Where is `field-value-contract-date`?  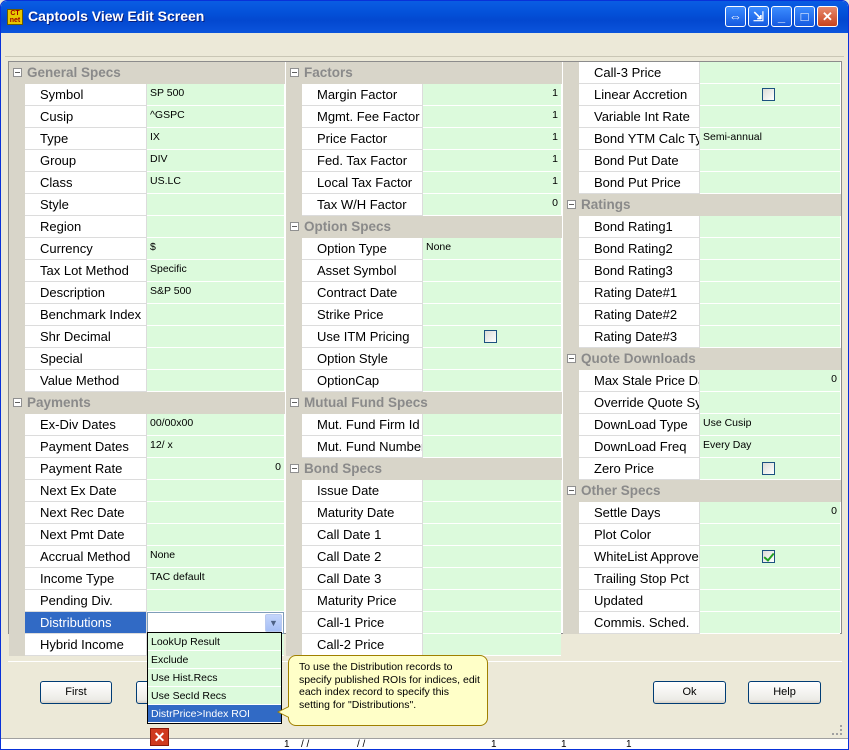
field-value-contract-date is located at coordinates (492, 293).